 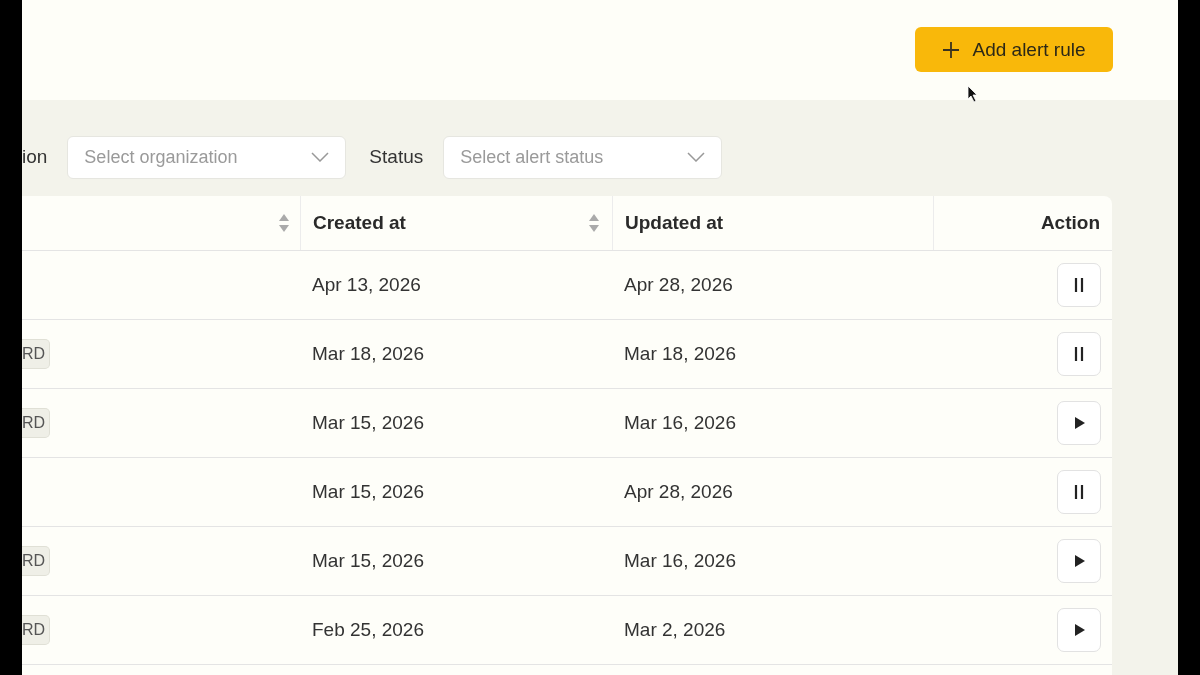 What do you see at coordinates (359, 223) in the screenshot?
I see `column-header: Created at` at bounding box center [359, 223].